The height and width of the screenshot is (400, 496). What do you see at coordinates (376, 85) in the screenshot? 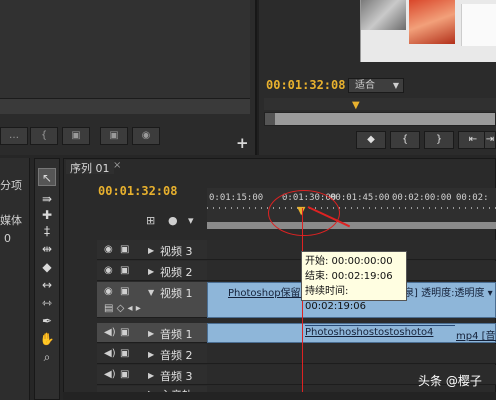
I see `zoom-select: 适合 ▼` at bounding box center [376, 85].